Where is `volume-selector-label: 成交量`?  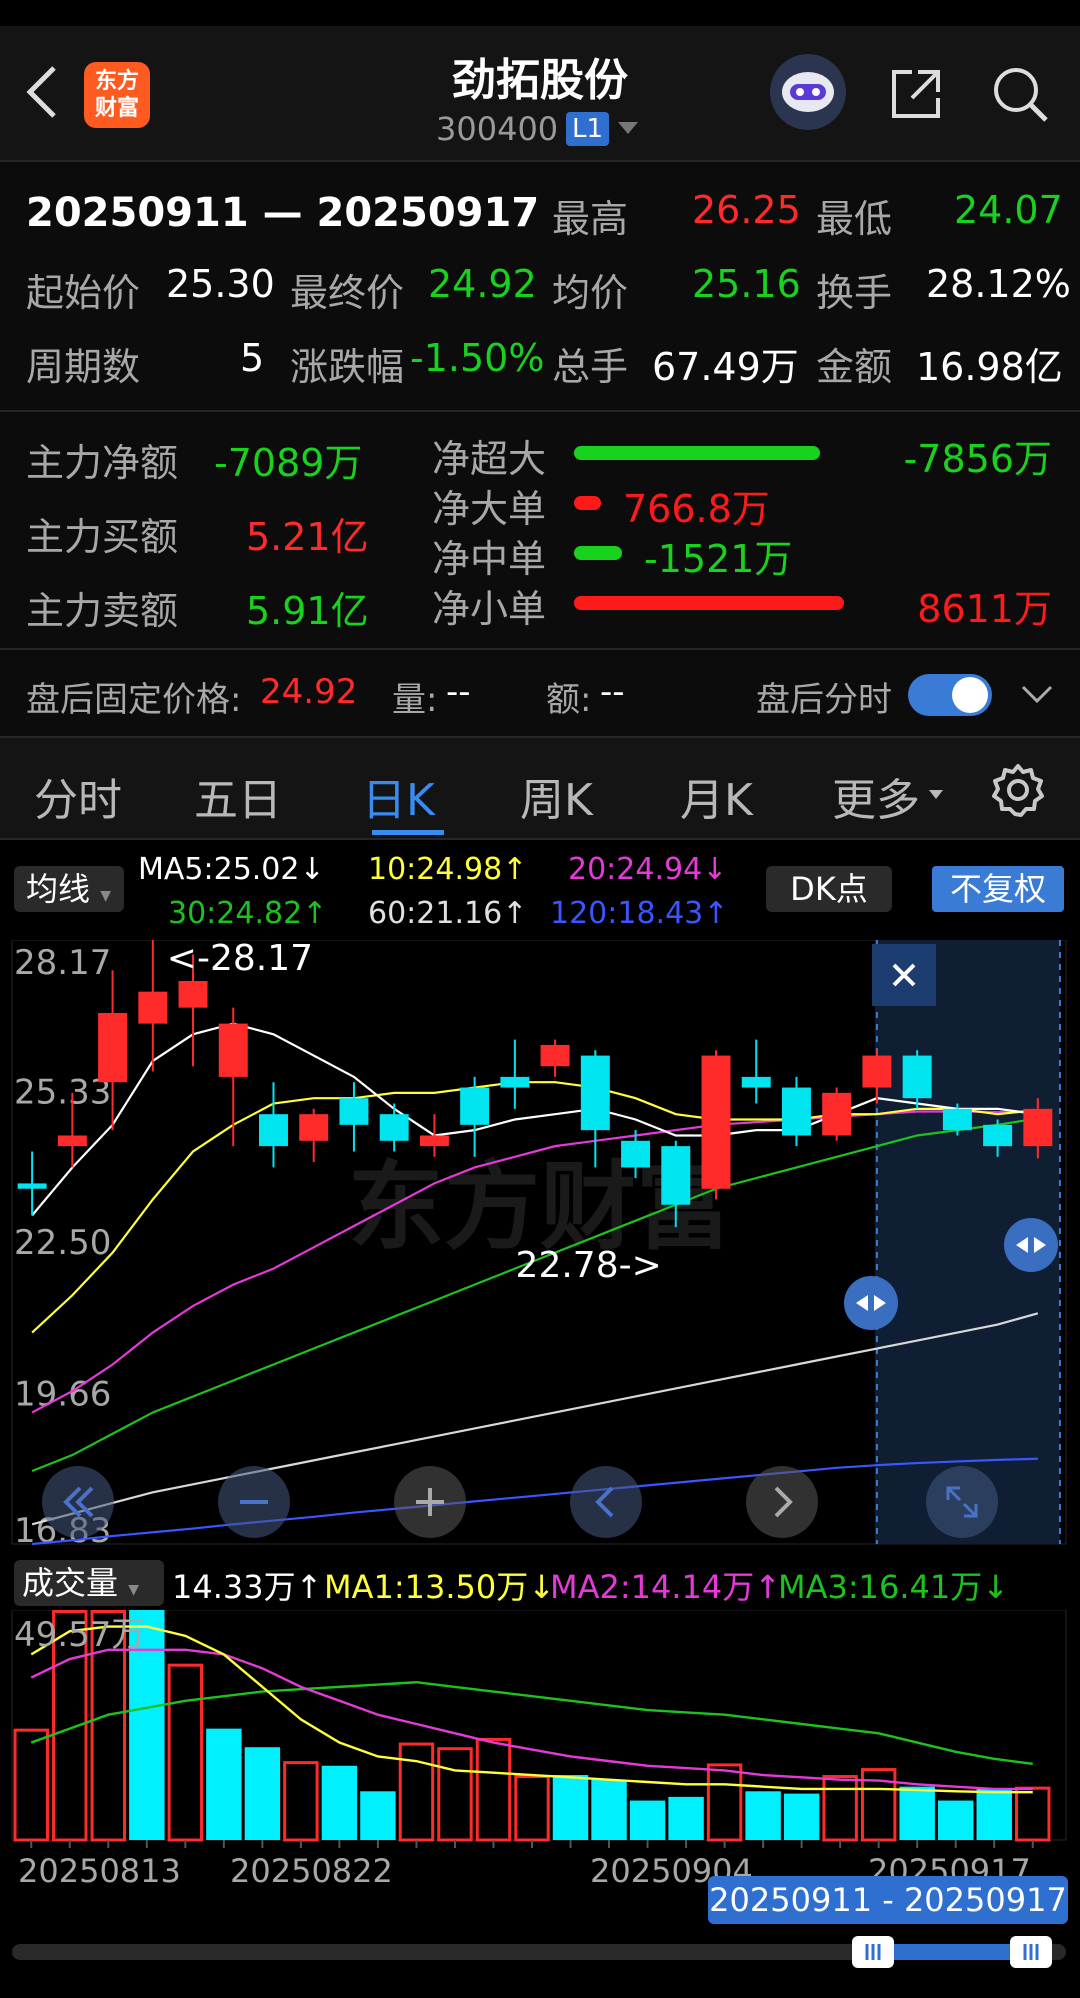
volume-selector-label: 成交量 is located at coordinates (70, 1583).